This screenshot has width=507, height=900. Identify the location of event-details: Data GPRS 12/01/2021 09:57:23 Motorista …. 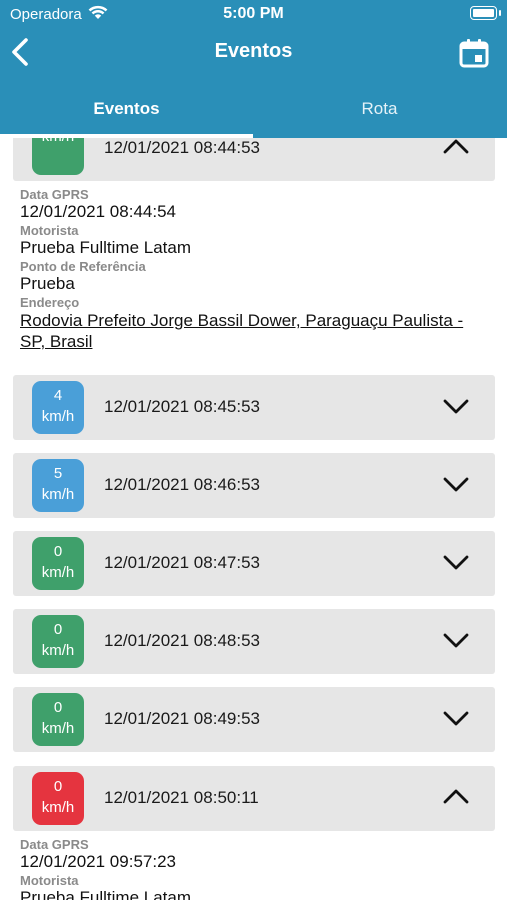
(254, 868).